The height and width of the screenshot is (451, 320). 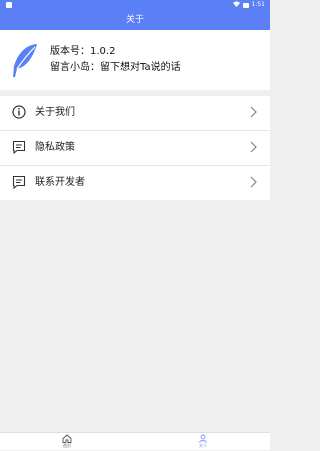 I want to click on status-bar: 1:51, so click(x=135, y=5).